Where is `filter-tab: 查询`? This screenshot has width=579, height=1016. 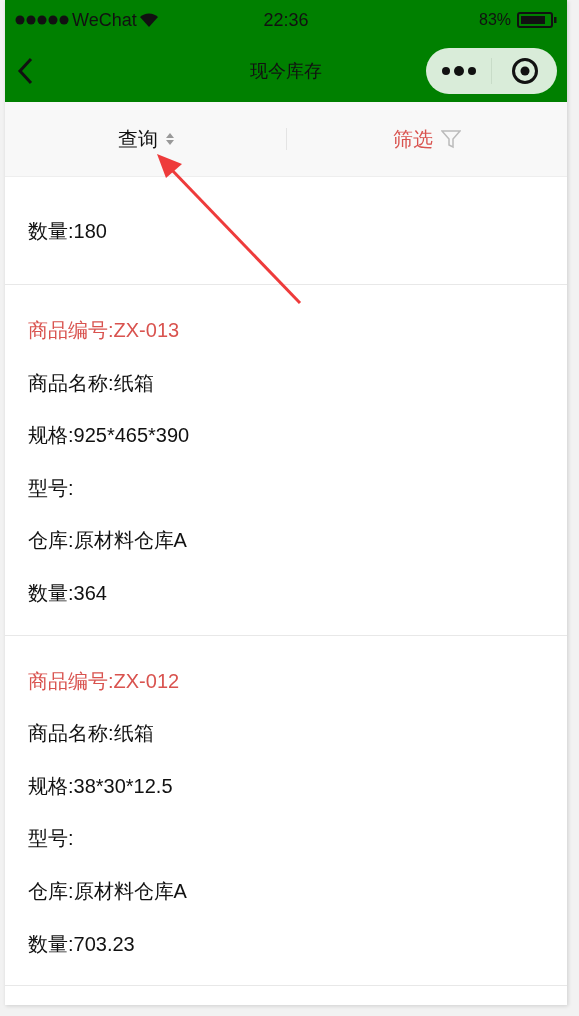 filter-tab: 查询 is located at coordinates (145, 139).